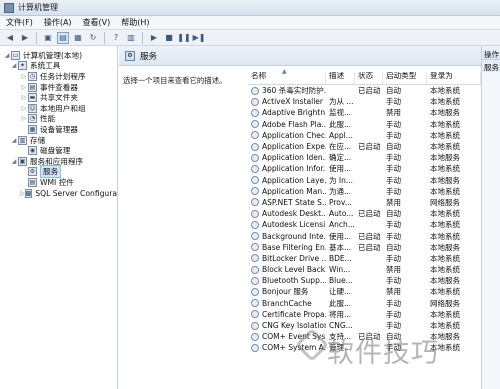 This screenshot has width=500, height=389. Describe the element at coordinates (32, 151) in the screenshot. I see `disk-icon: ◉` at that location.